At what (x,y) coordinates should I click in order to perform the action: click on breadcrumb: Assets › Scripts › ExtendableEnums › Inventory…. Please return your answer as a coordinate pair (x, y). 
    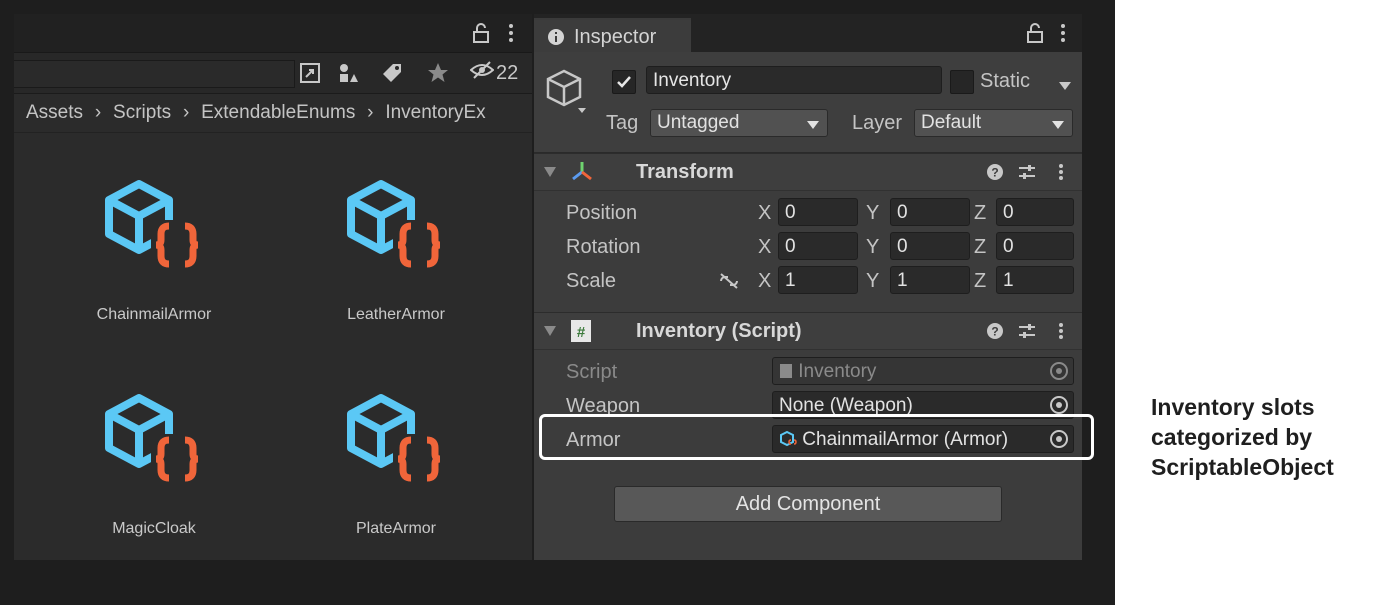
    Looking at the image, I should click on (273, 113).